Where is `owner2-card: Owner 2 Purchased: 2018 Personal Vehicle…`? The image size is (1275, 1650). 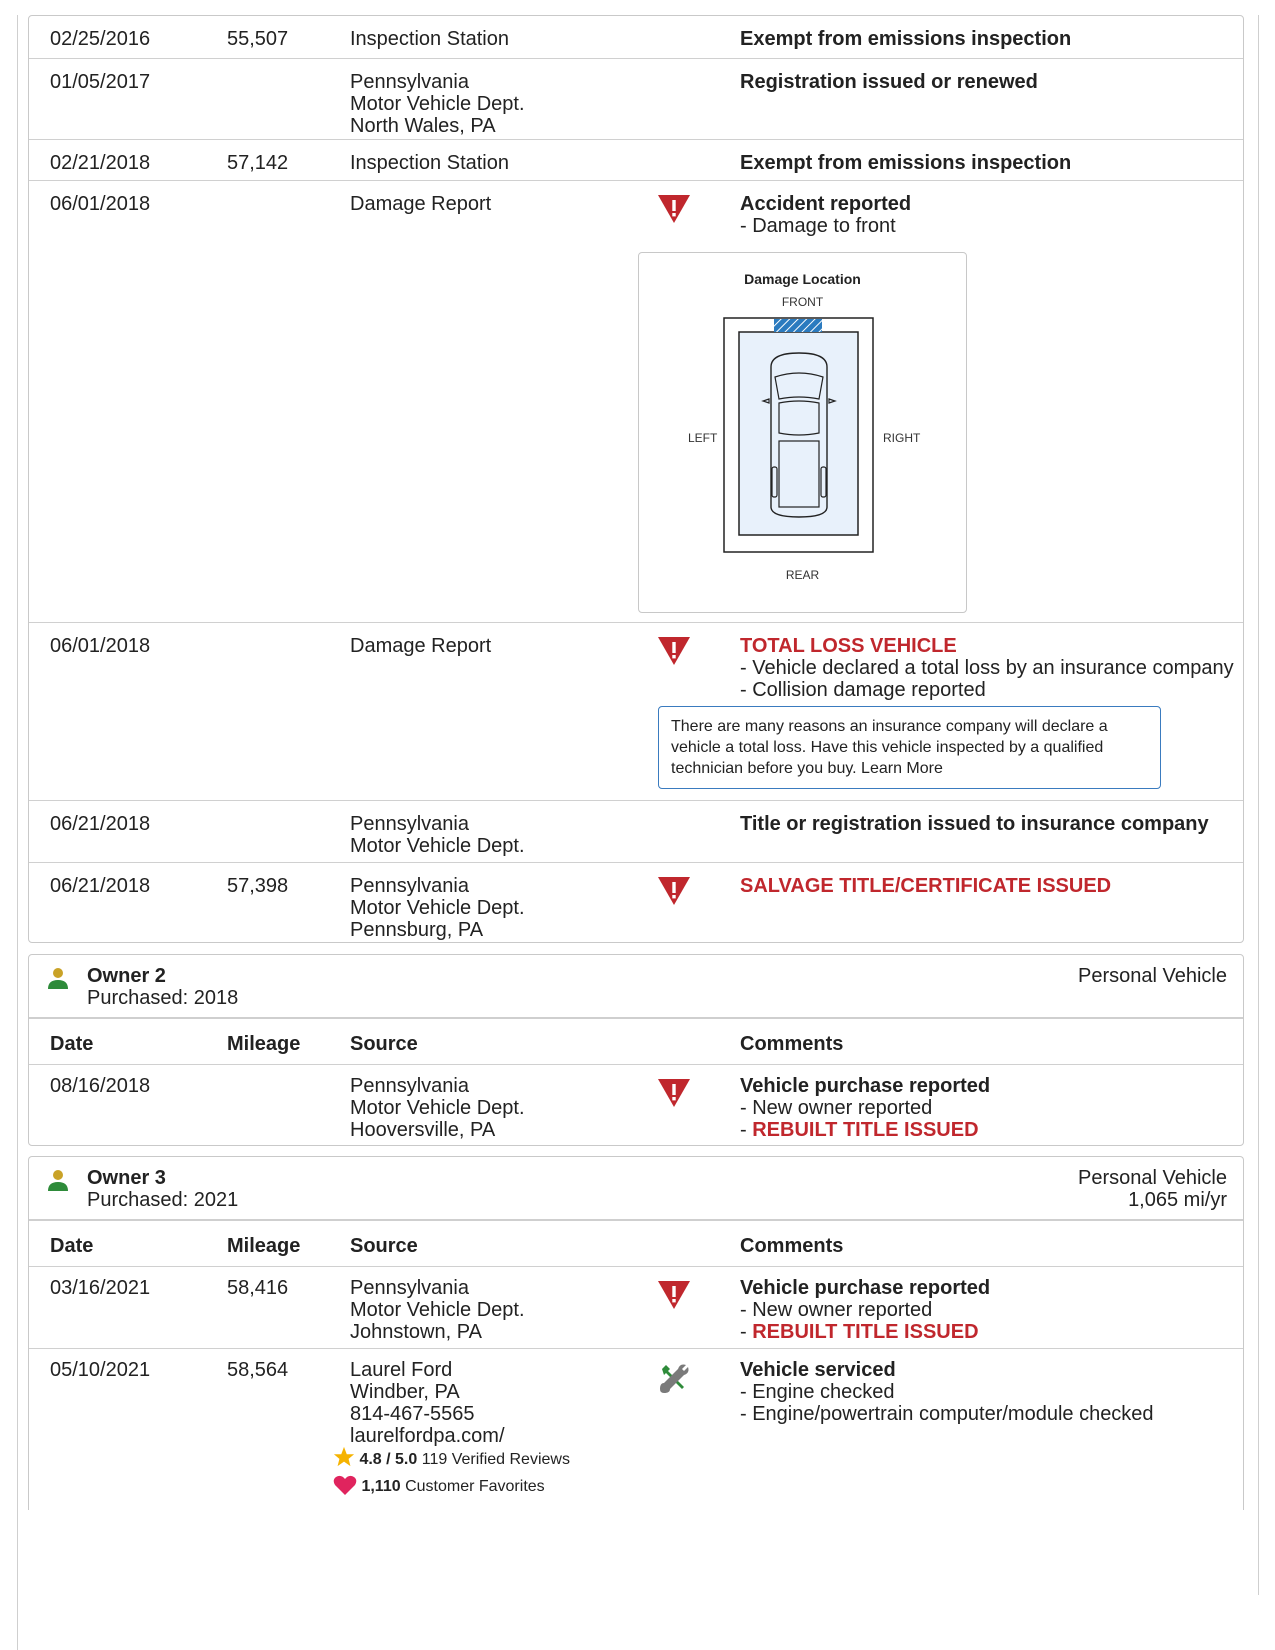 owner2-card: Owner 2 Purchased: 2018 Personal Vehicle… is located at coordinates (636, 1050).